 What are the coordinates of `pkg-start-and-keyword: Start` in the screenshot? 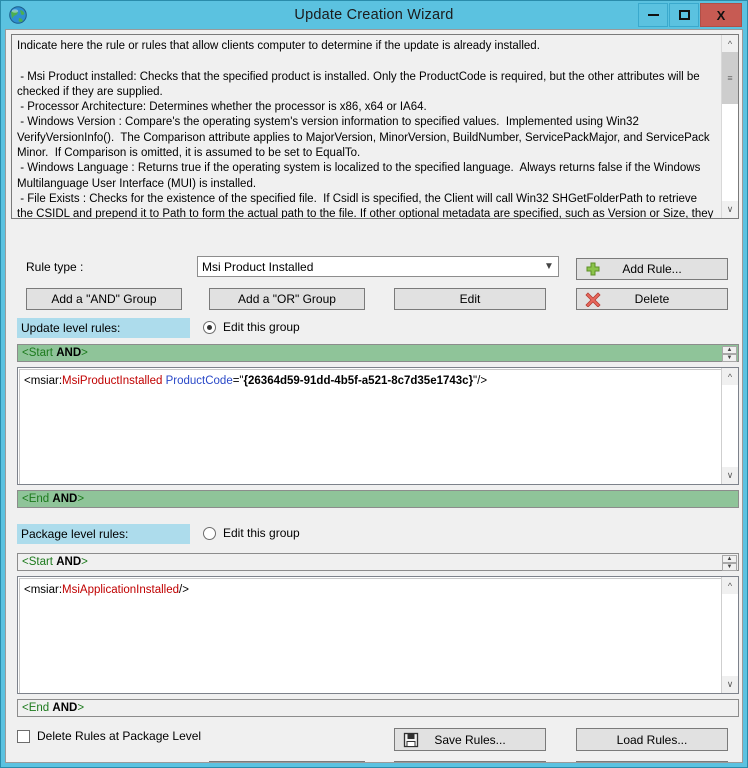 It's located at (41, 562).